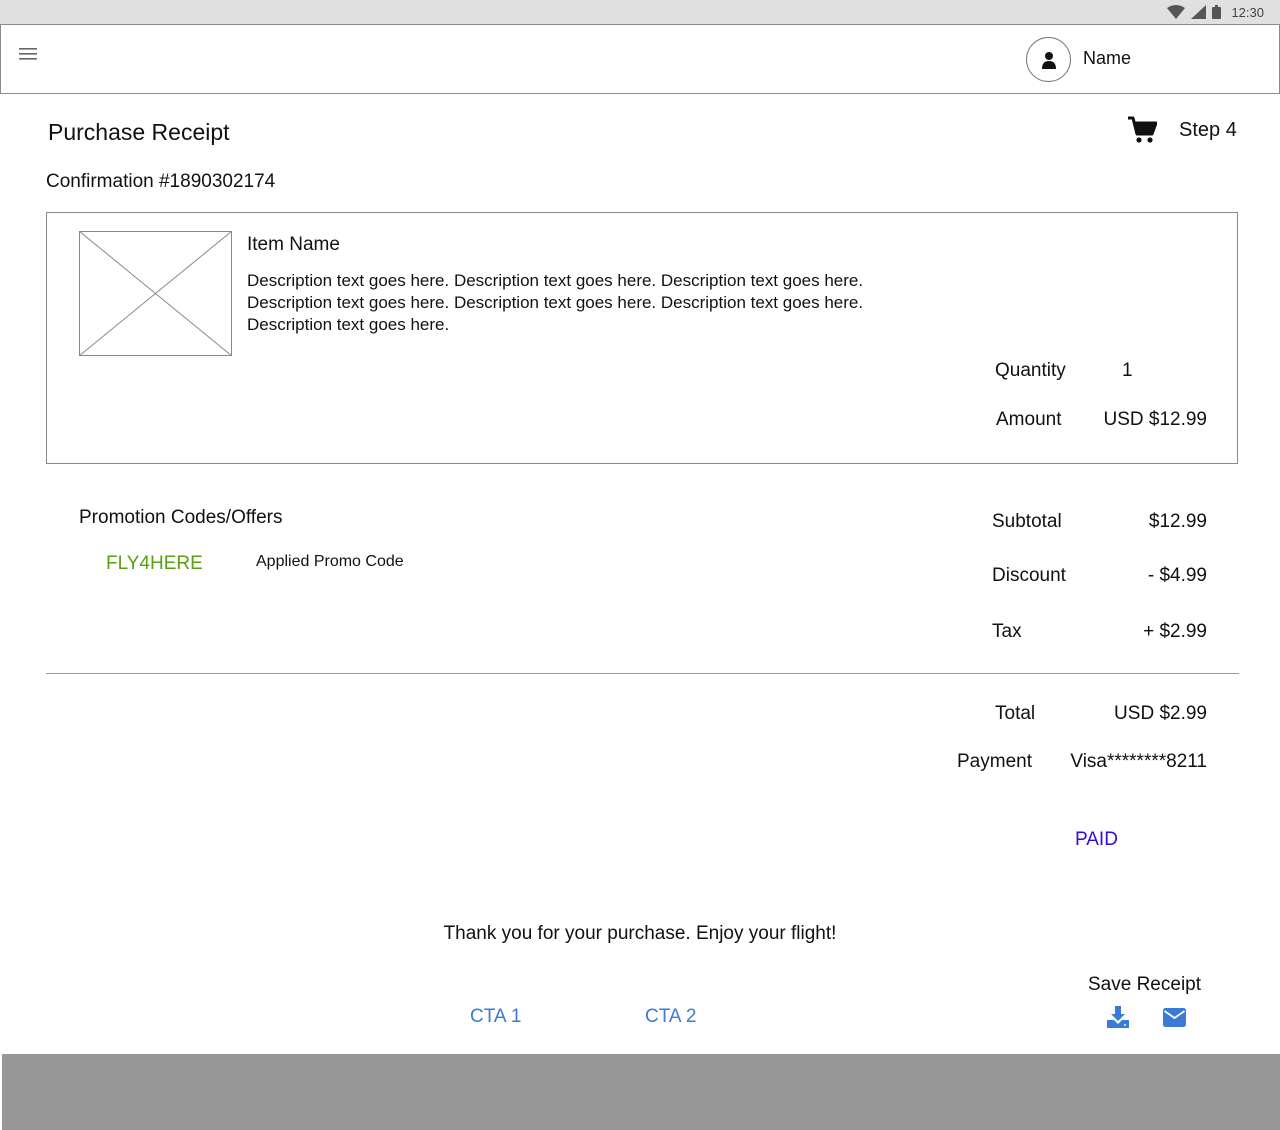 The image size is (1280, 1130). Describe the element at coordinates (1015, 713) in the screenshot. I see `total-label: Total` at that location.